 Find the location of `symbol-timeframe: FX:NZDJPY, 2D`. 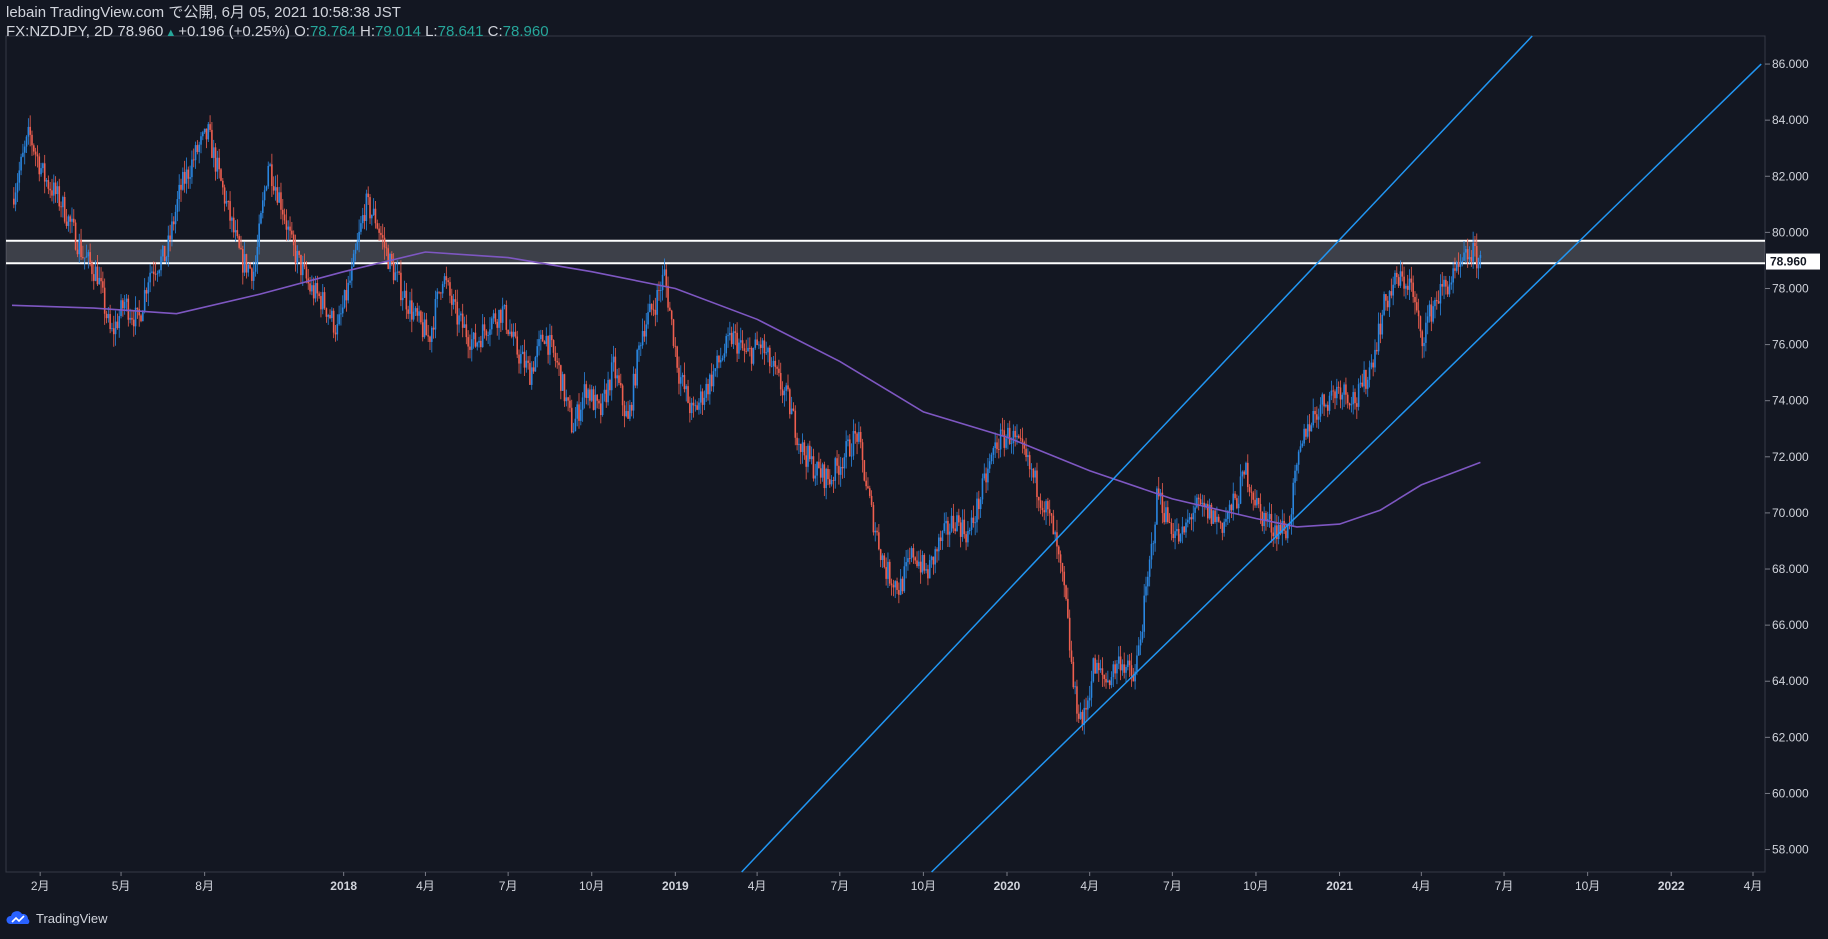

symbol-timeframe: FX:NZDJPY, 2D is located at coordinates (59, 31).